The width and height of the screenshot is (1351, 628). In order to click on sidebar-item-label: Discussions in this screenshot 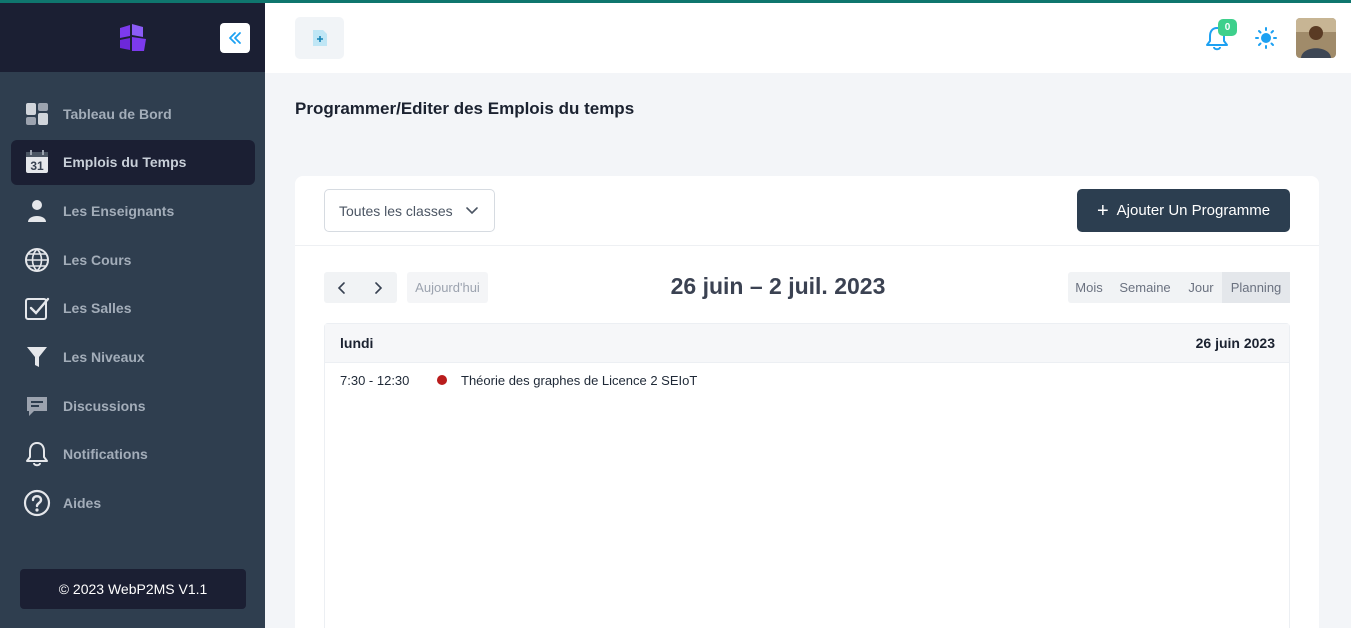, I will do `click(104, 405)`.